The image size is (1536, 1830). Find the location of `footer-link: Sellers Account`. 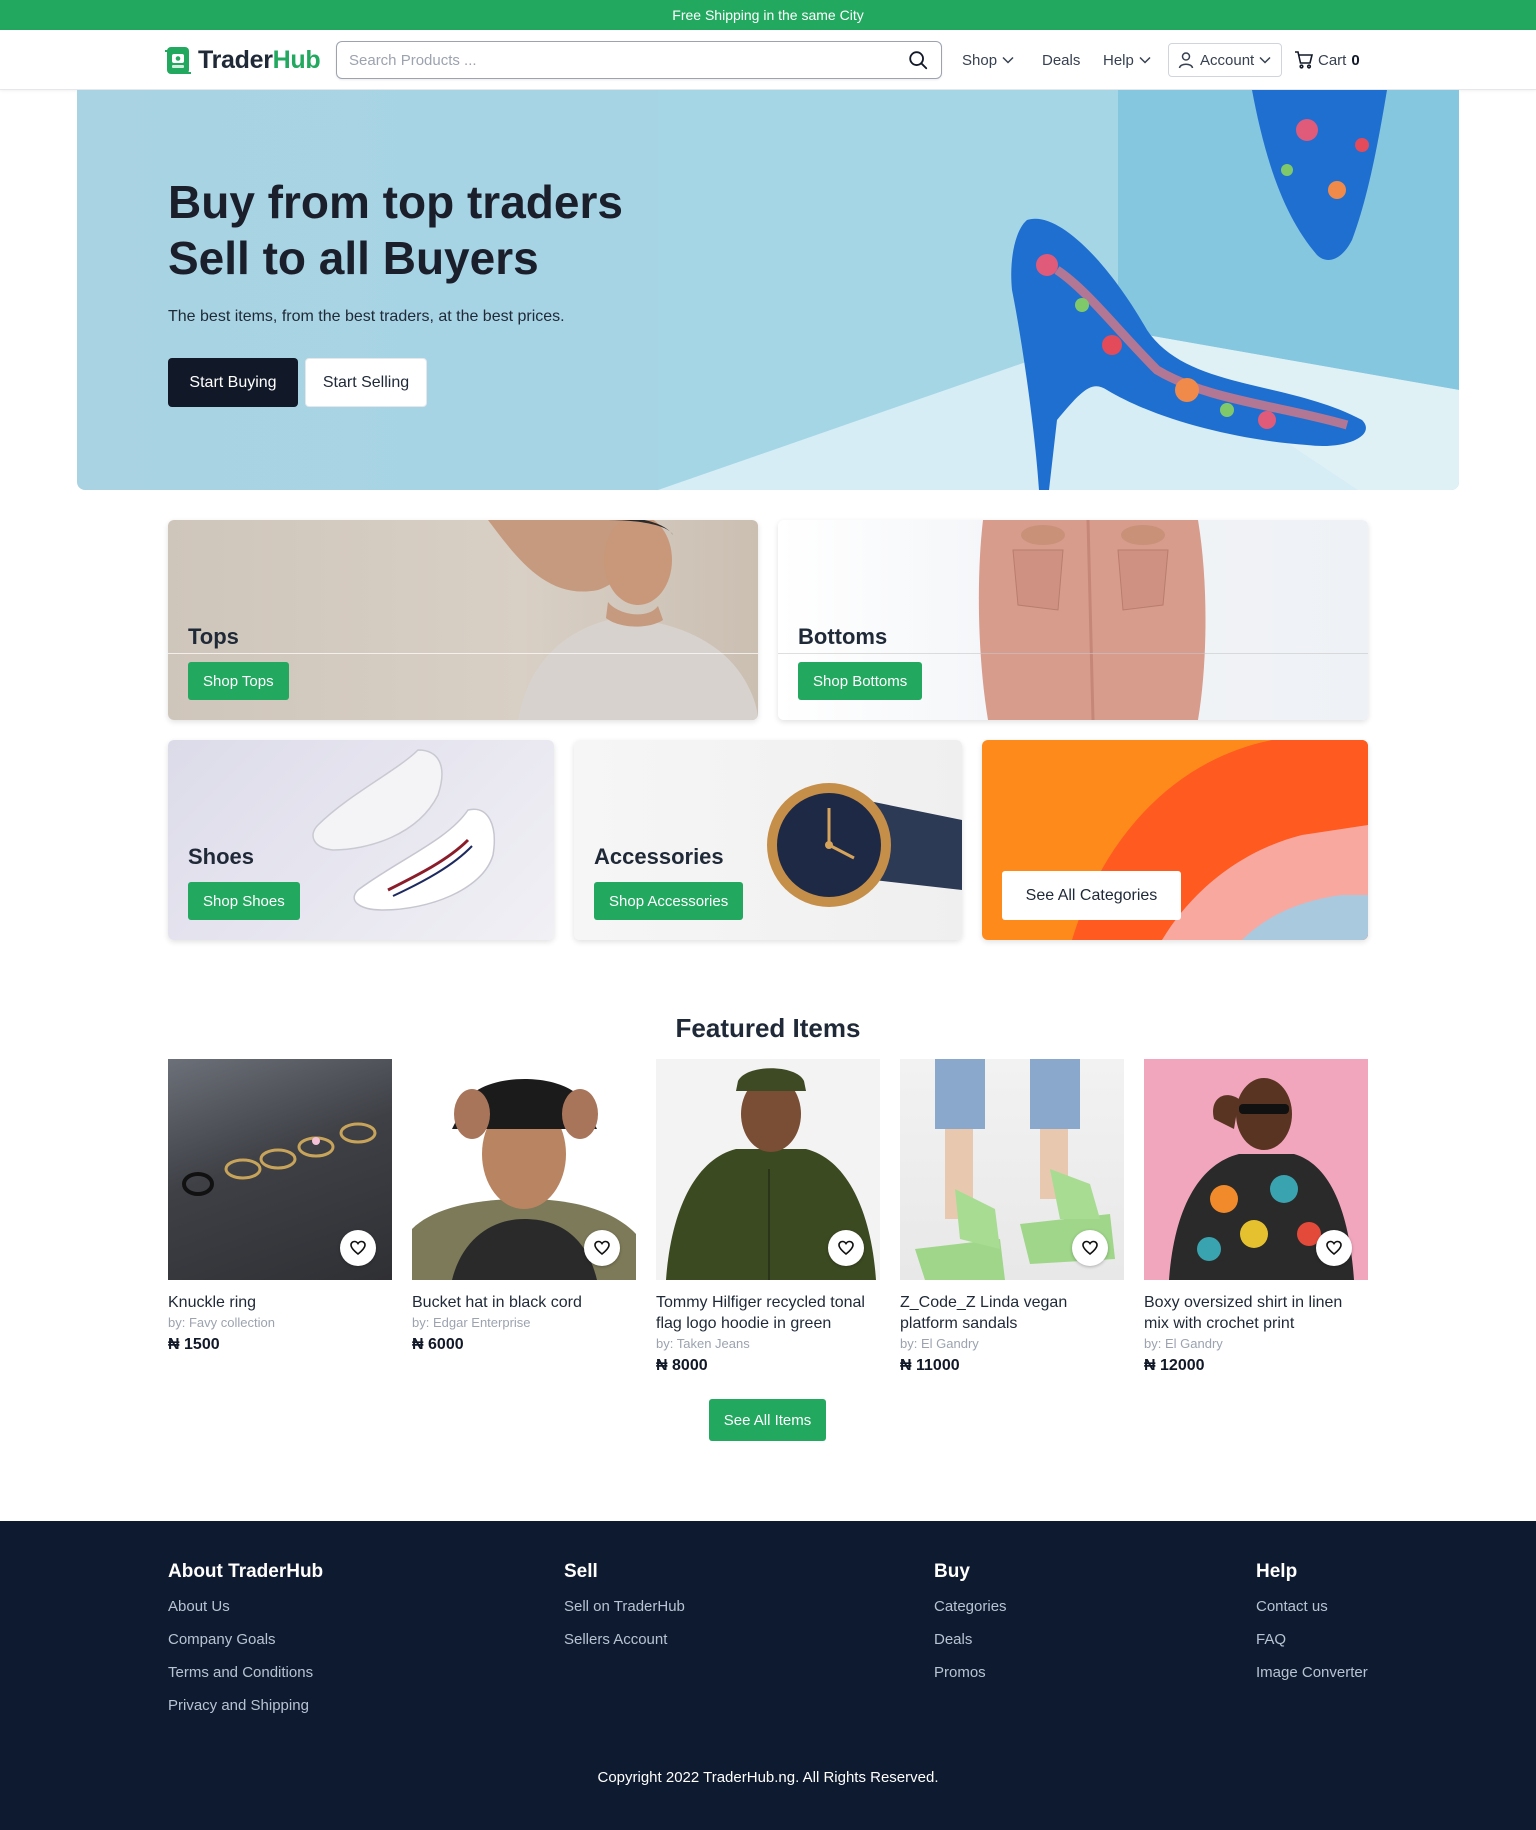

footer-link: Sellers Account is located at coordinates (624, 1639).